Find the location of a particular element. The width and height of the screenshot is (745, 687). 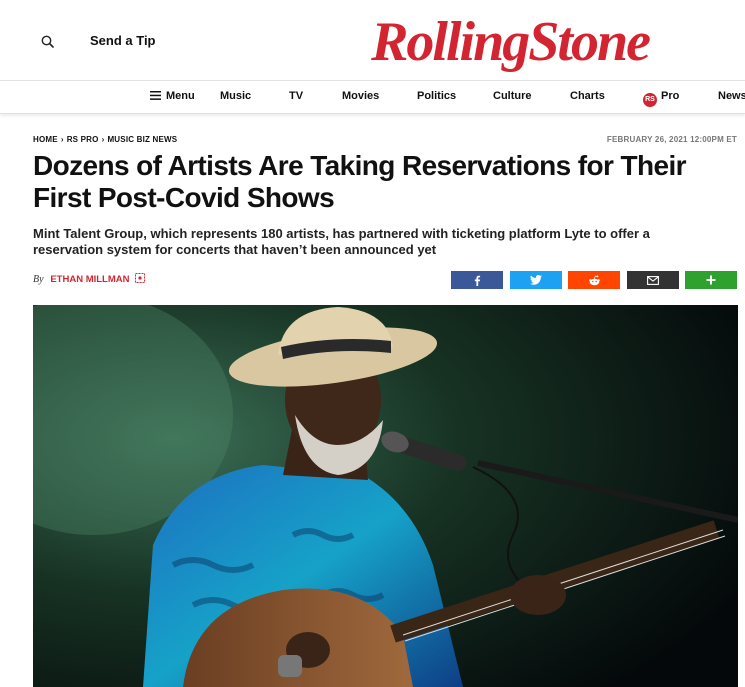

nav-music: Music is located at coordinates (235, 96).